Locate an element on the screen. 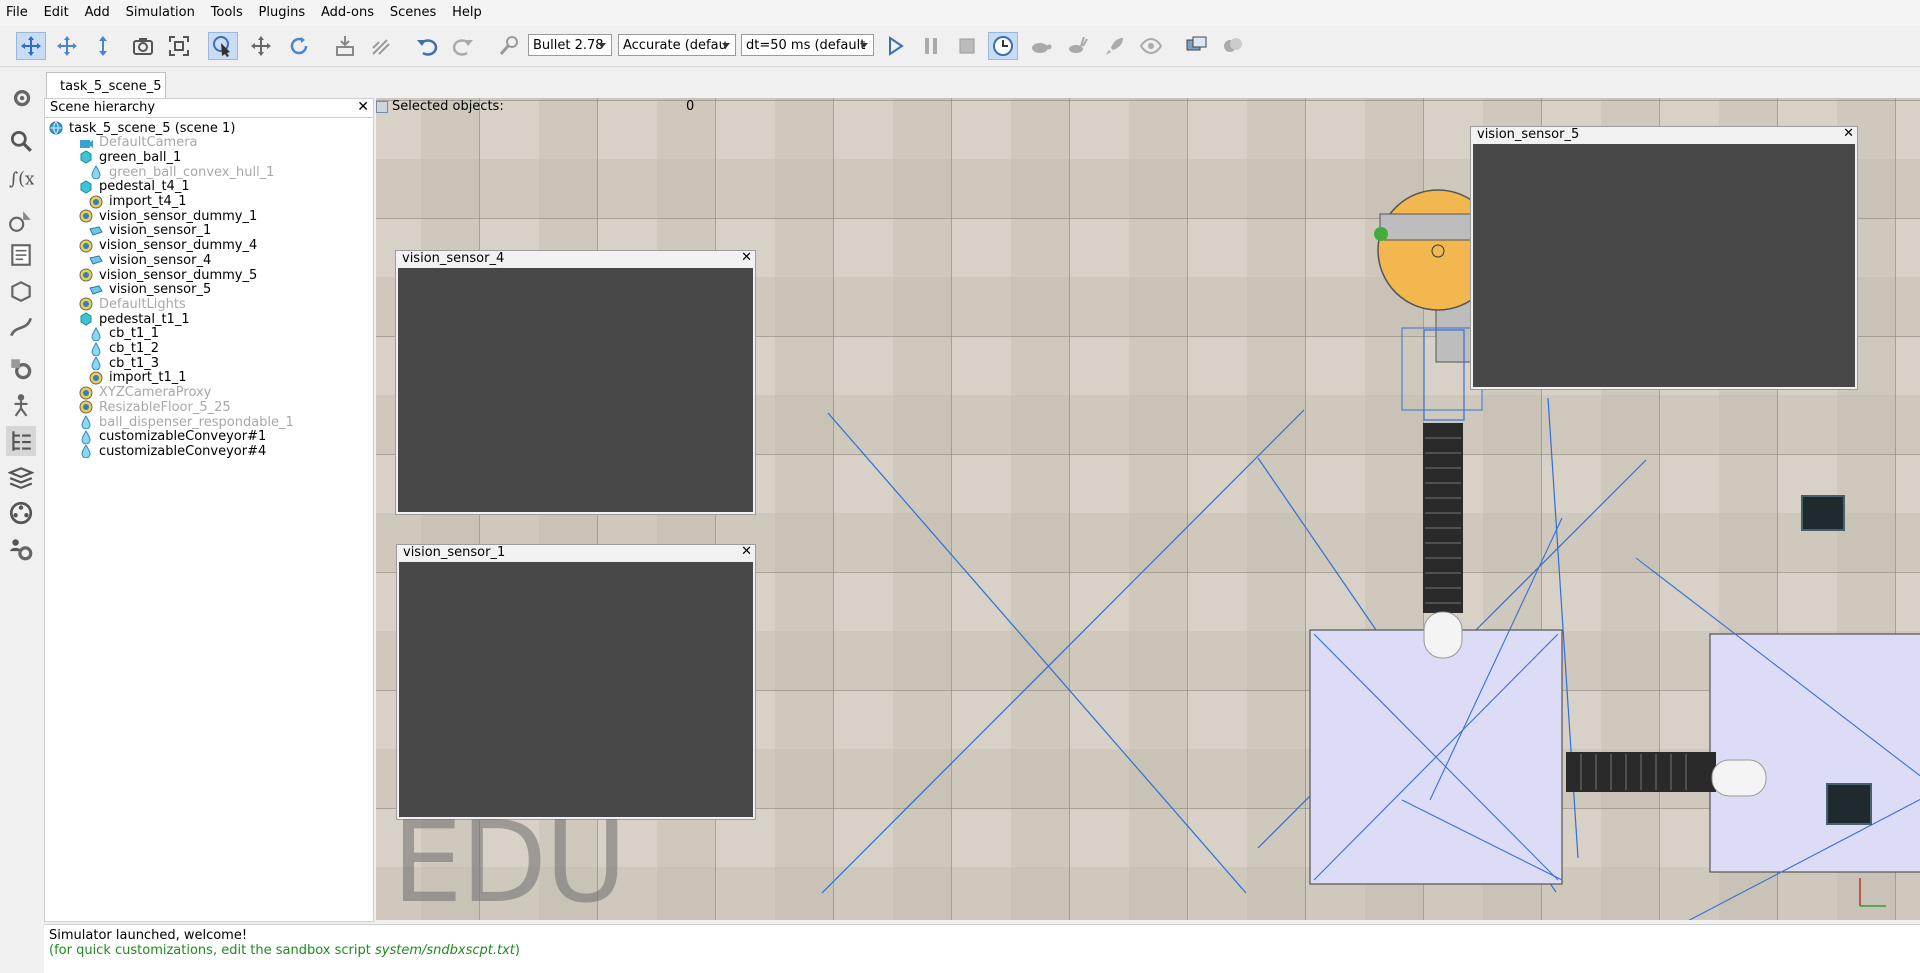 The width and height of the screenshot is (1920, 973). stop-icon is located at coordinates (967, 46).